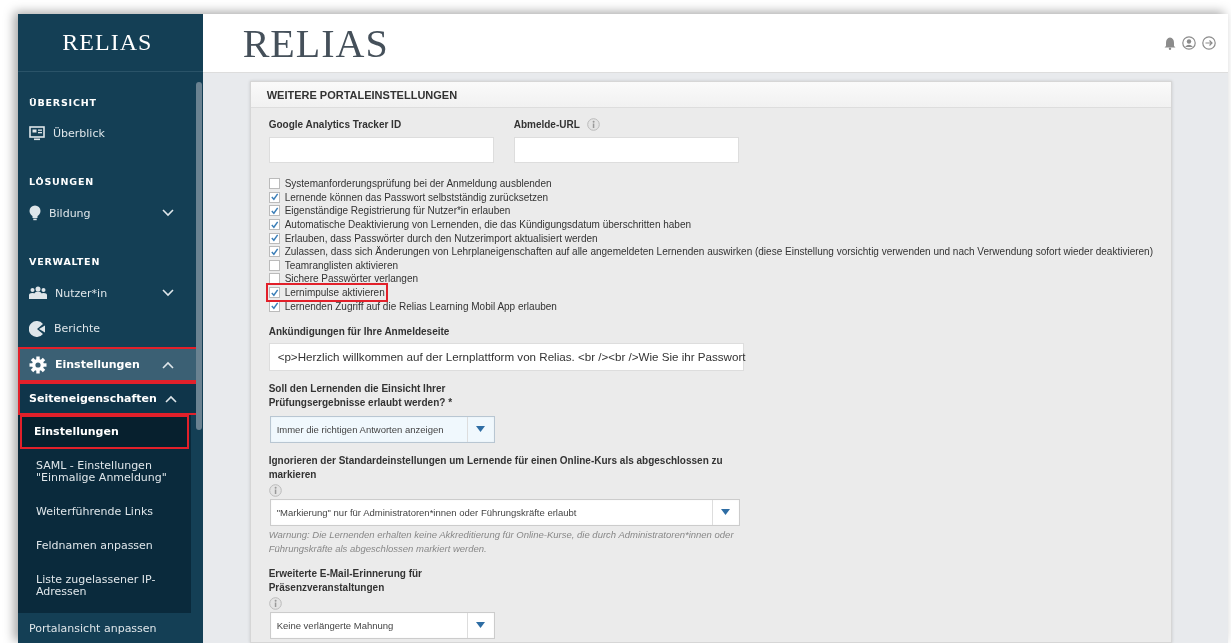 The width and height of the screenshot is (1231, 643). I want to click on subnav-item: SAML - Einstellungen "Einmalige Anmeldung", so click(104, 472).